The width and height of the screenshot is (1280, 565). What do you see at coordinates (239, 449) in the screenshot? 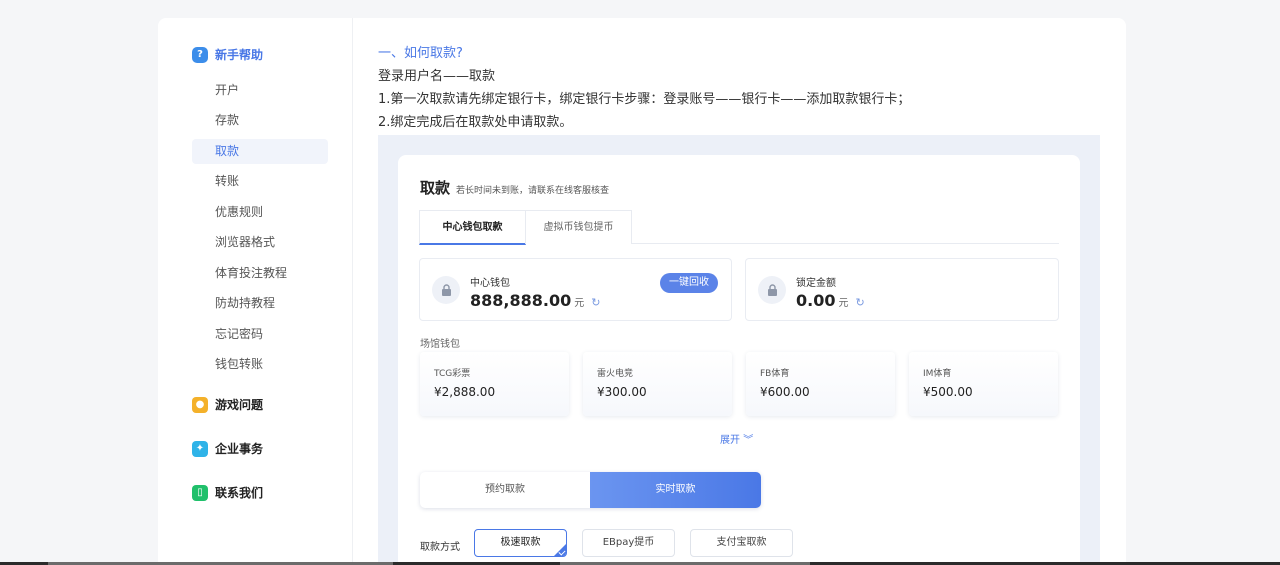
I see `category-label: 企业事务` at bounding box center [239, 449].